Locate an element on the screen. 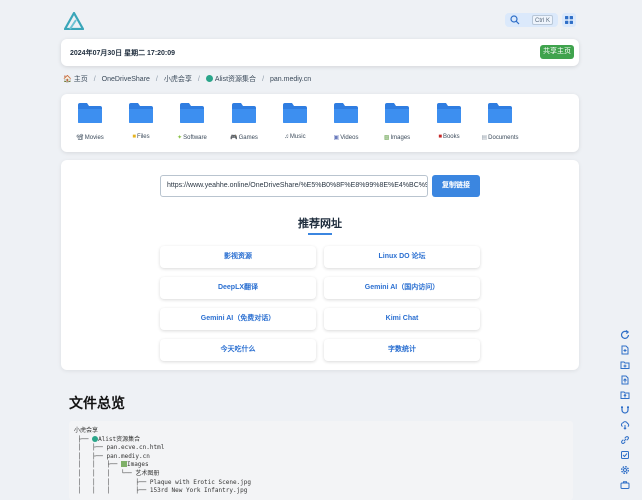 The height and width of the screenshot is (500, 642). folder-label: Documents is located at coordinates (503, 138).